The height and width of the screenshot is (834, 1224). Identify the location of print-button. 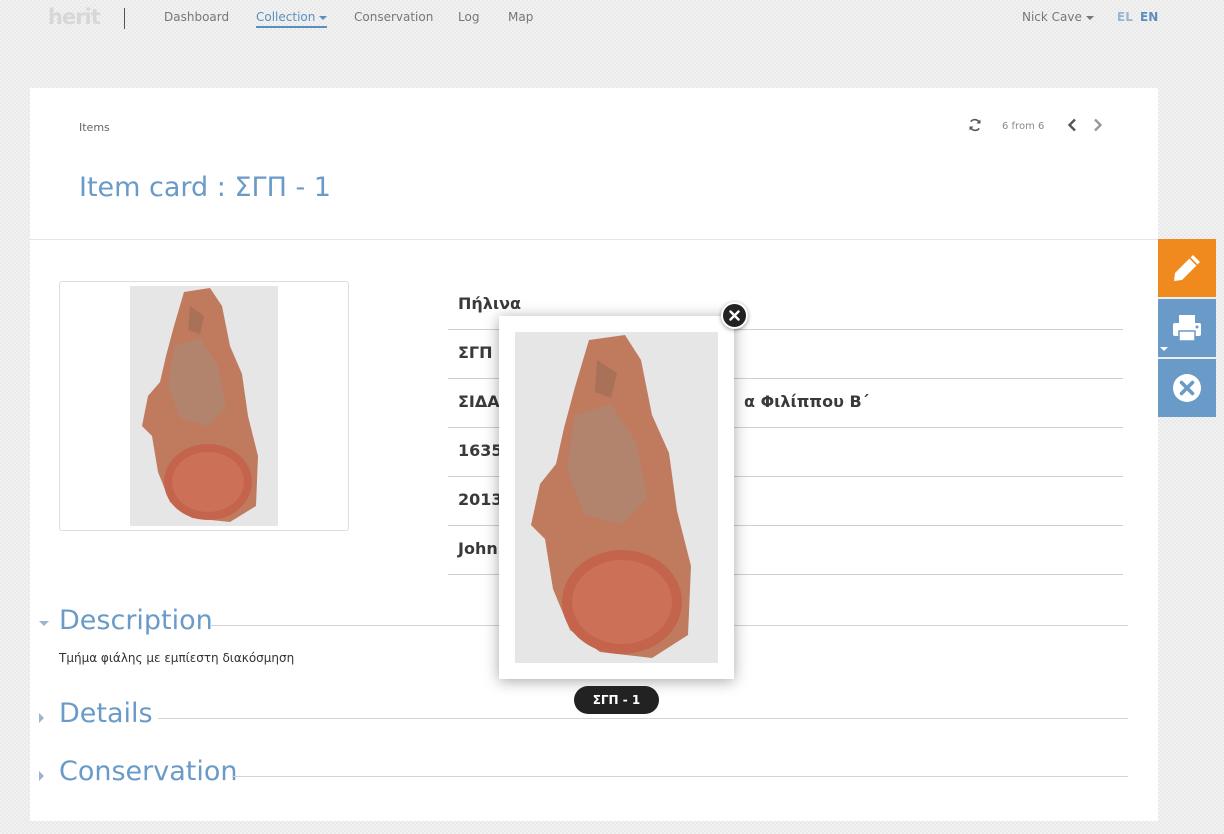
(1187, 328).